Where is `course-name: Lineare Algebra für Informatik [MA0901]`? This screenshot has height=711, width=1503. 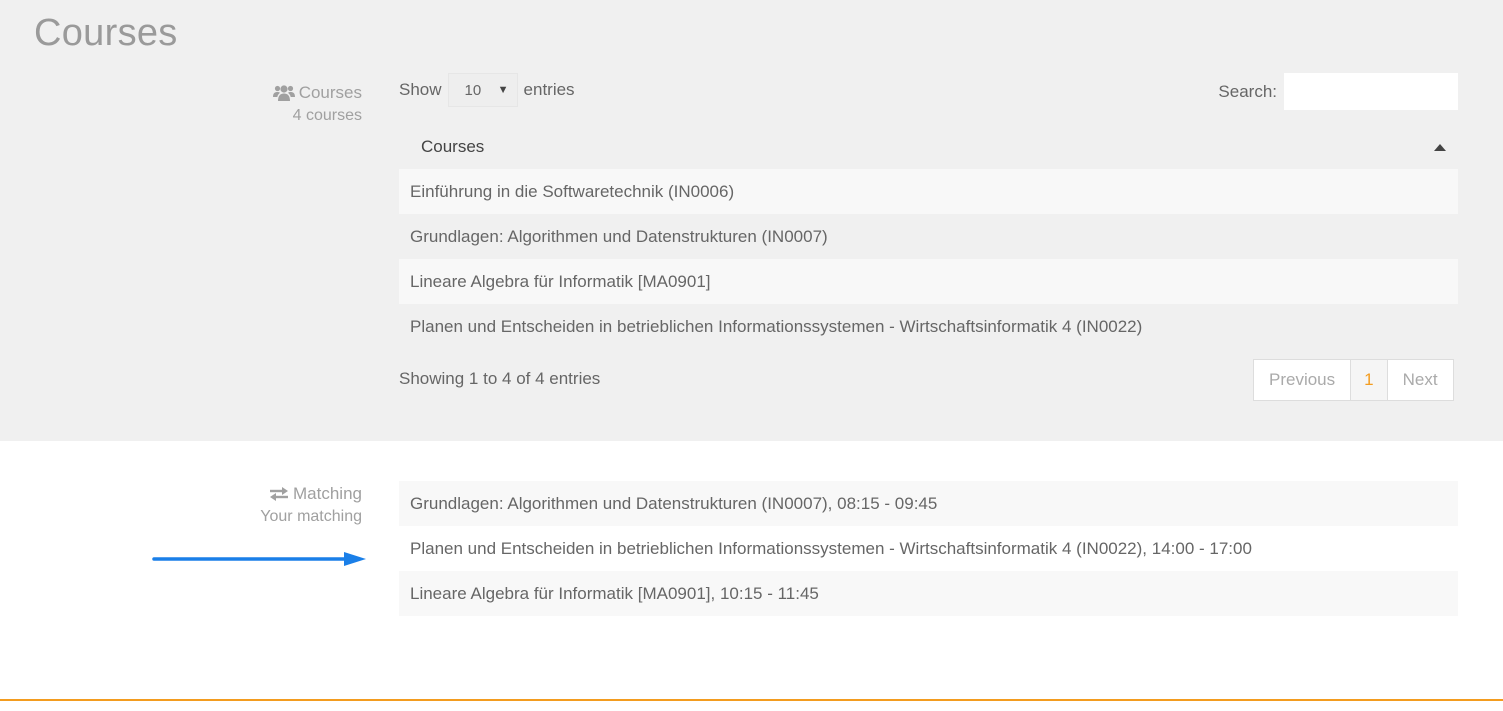 course-name: Lineare Algebra für Informatik [MA0901] is located at coordinates (560, 281).